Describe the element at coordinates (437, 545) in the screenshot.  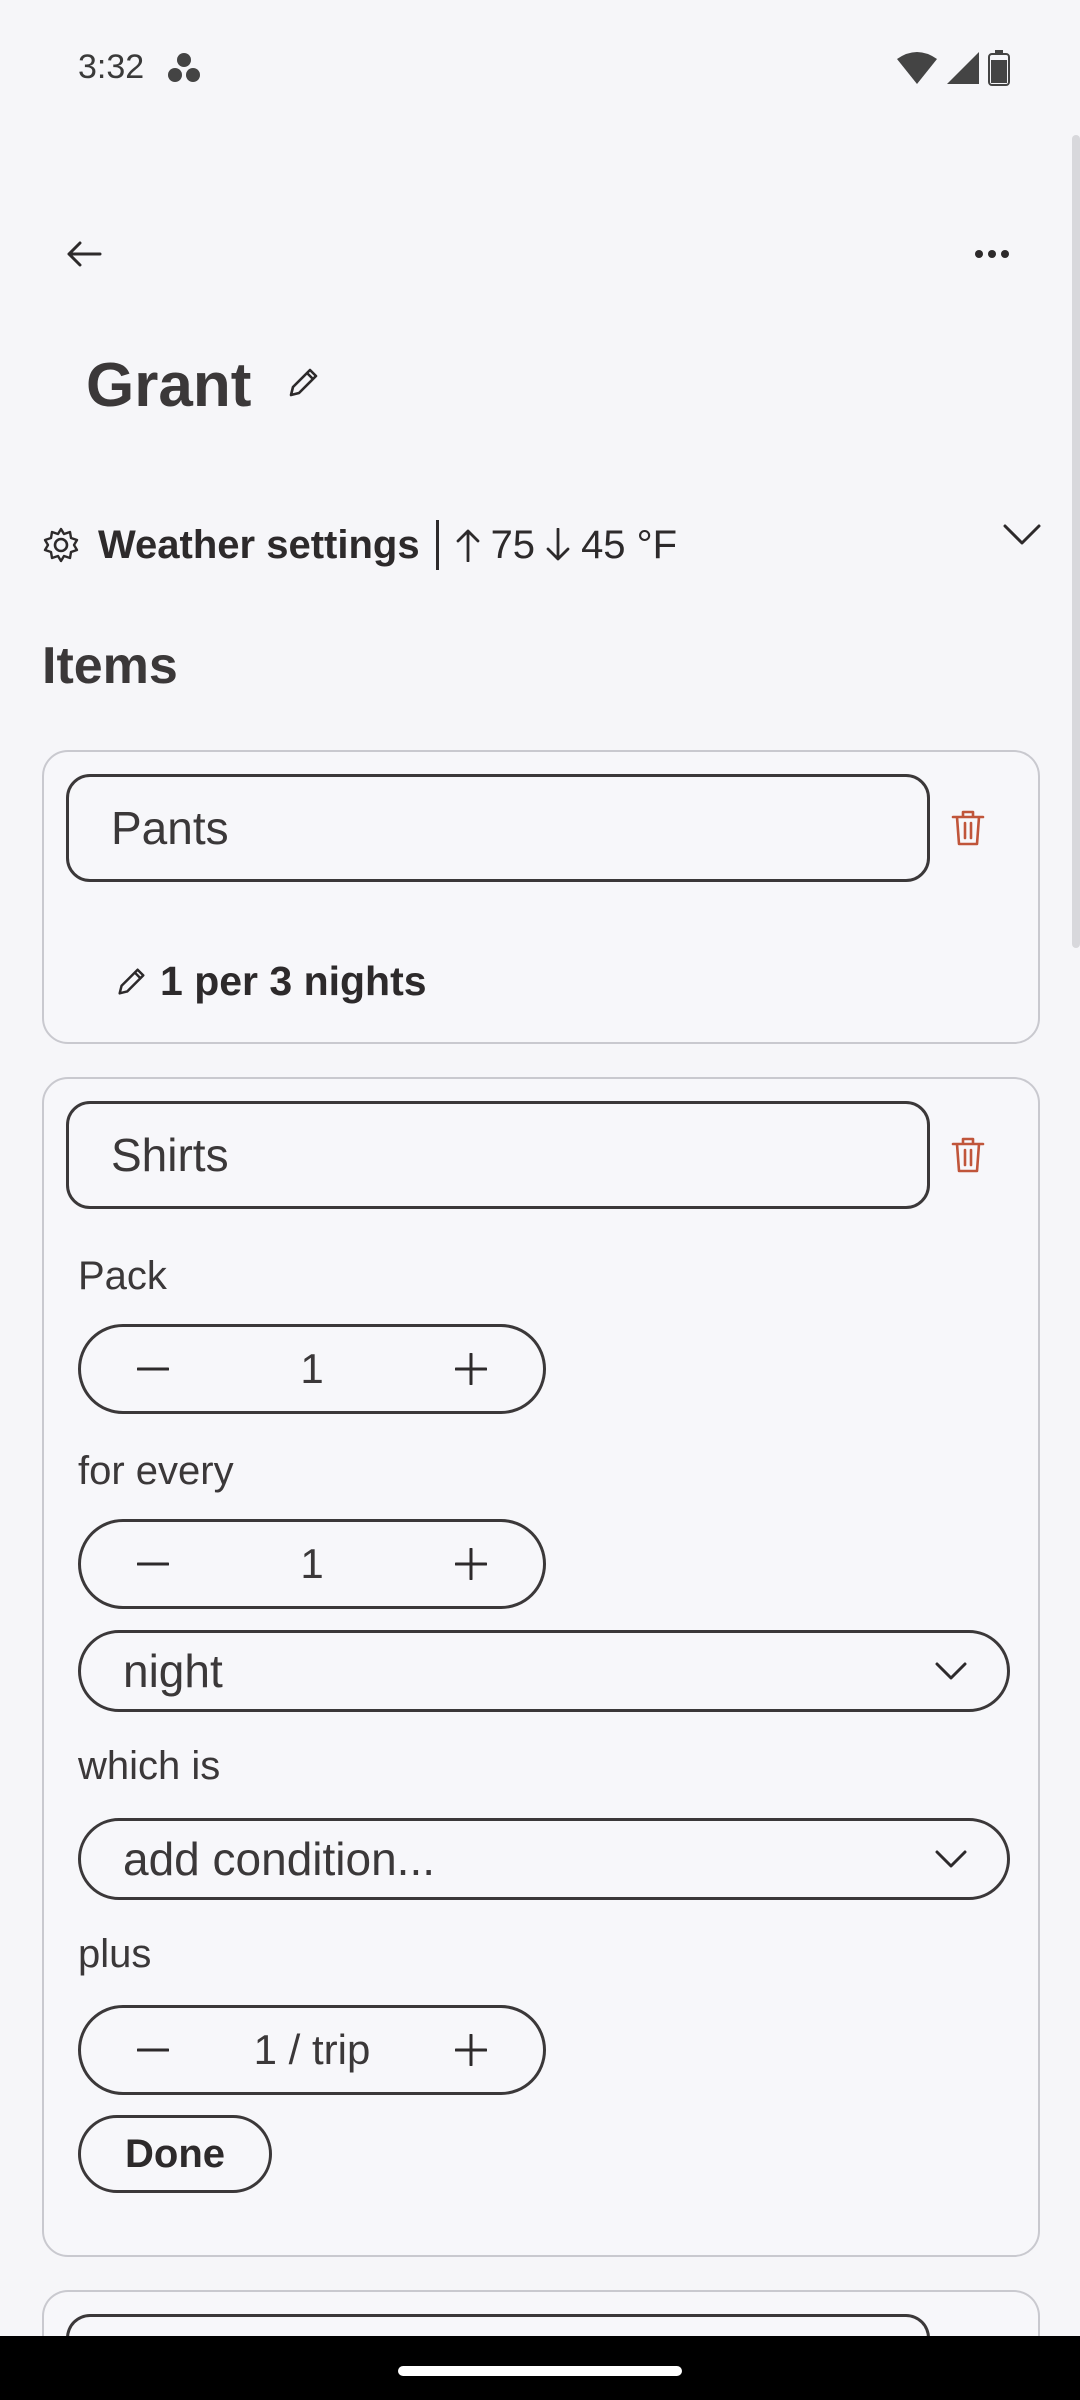
I see `divider` at that location.